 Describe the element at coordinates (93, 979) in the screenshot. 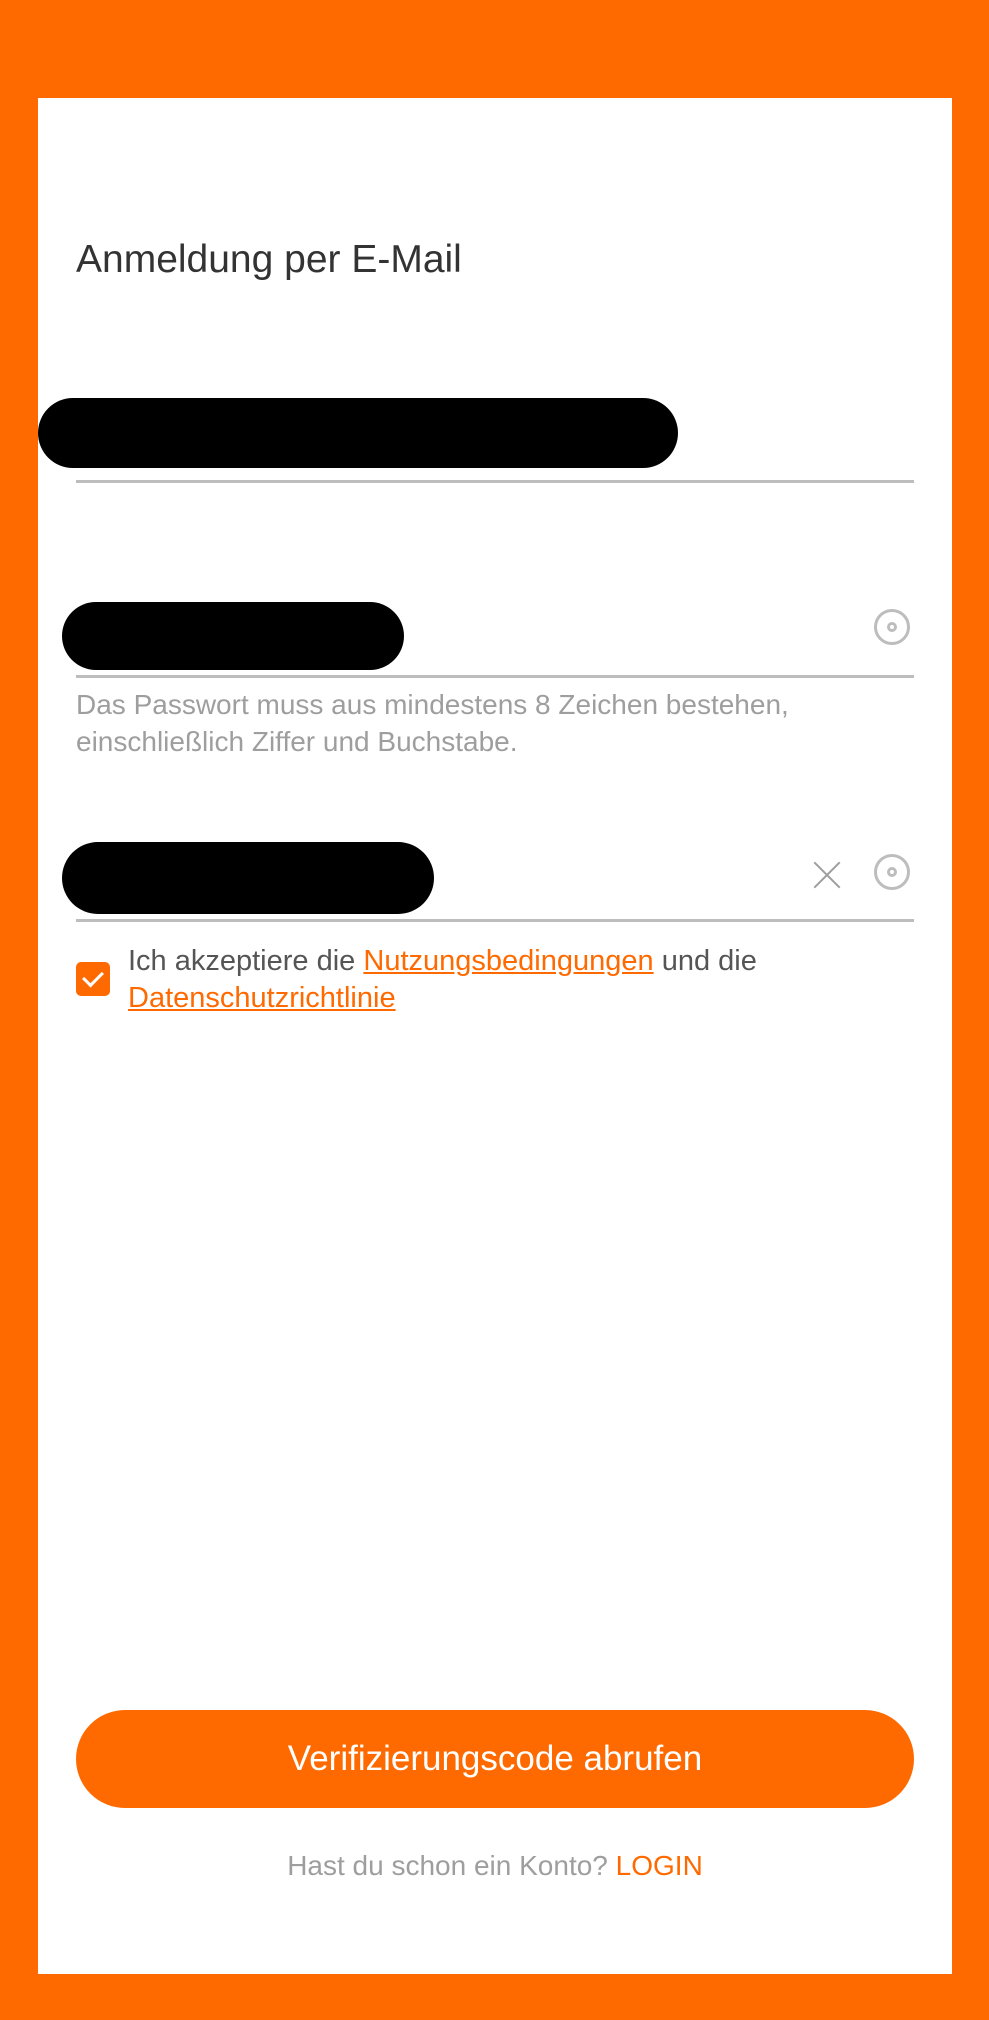

I see `agreement-checkbox` at that location.